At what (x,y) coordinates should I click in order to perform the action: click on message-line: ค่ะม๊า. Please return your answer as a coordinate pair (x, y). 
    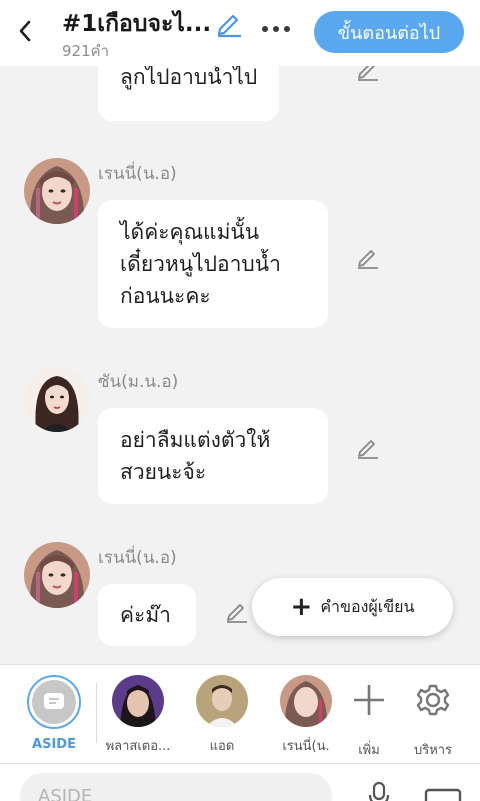
    Looking at the image, I should click on (145, 615).